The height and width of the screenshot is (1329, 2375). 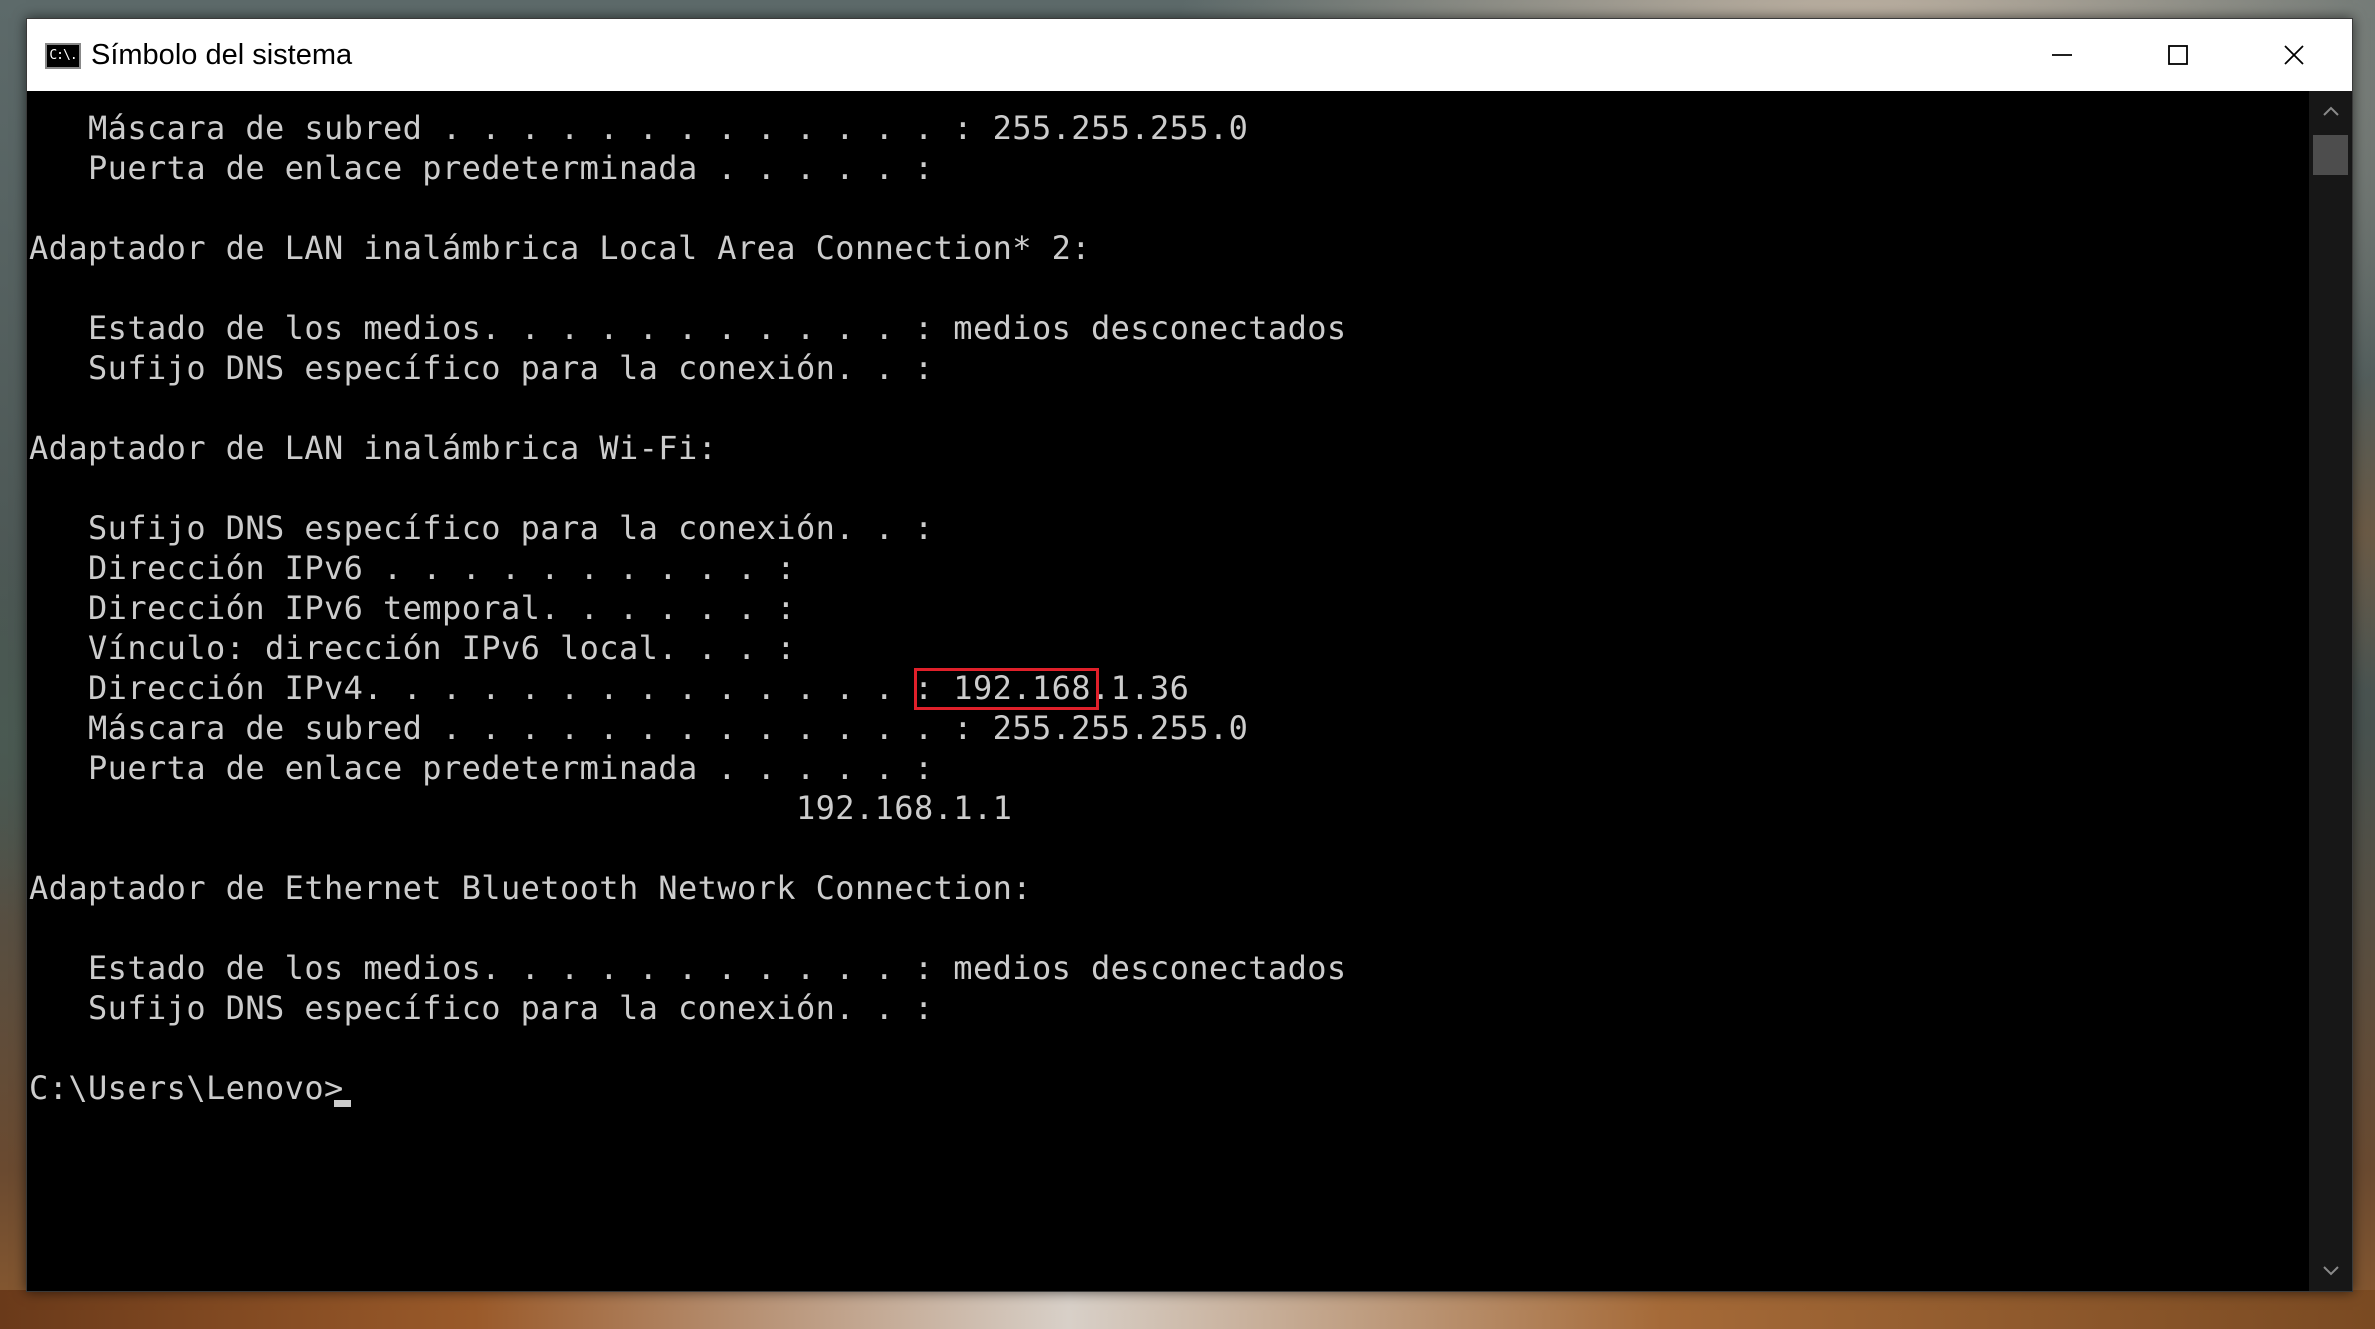 What do you see at coordinates (521, 808) in the screenshot?
I see `console-line-gateway: 192.168.1.1` at bounding box center [521, 808].